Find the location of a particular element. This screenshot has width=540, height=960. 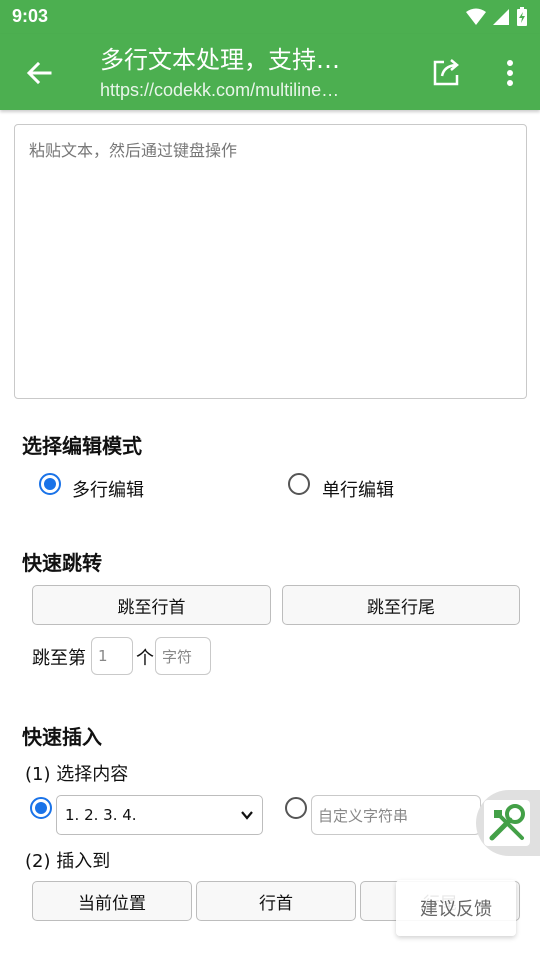

back-arrow-icon is located at coordinates (39, 73).